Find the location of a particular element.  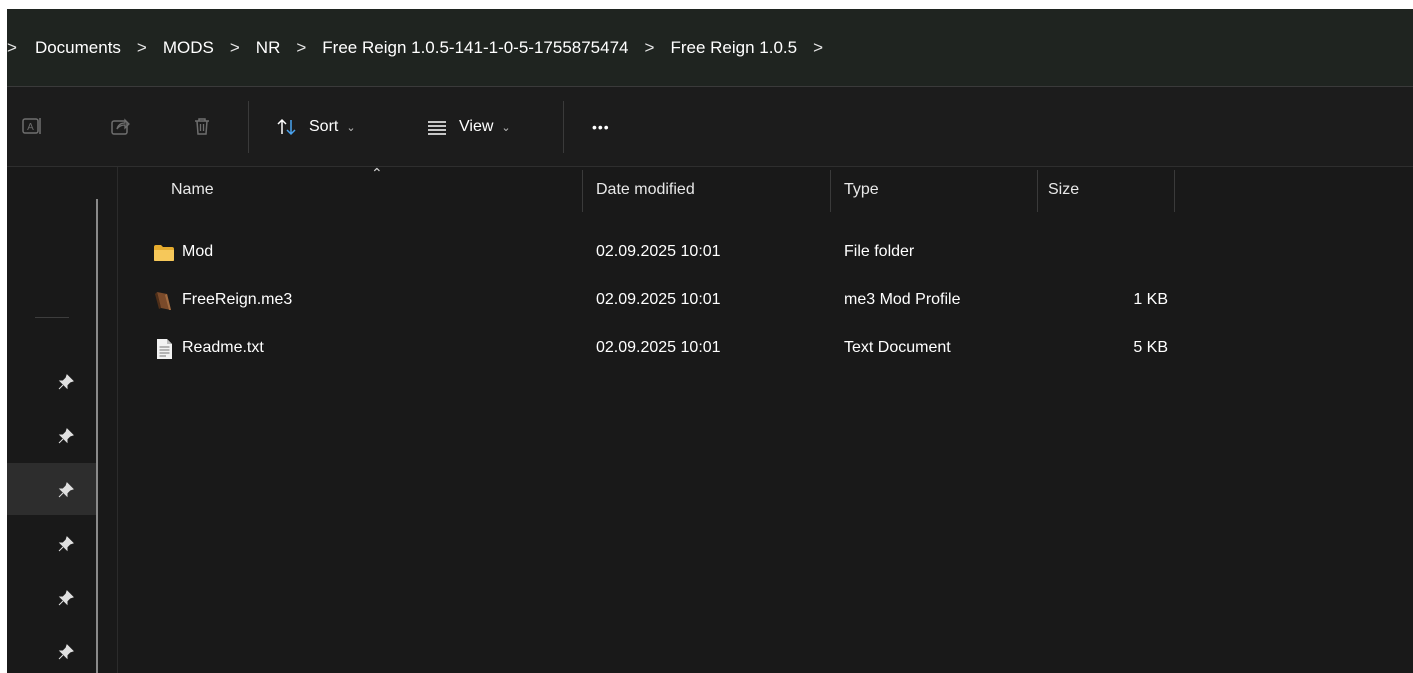

nav-pinned-item-selected is located at coordinates (51, 489).